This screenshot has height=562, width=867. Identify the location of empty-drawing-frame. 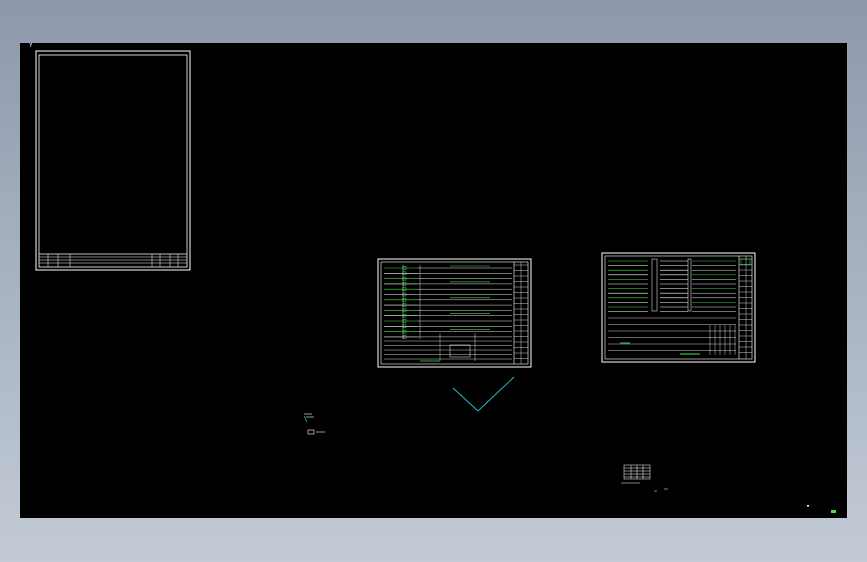
(113, 160).